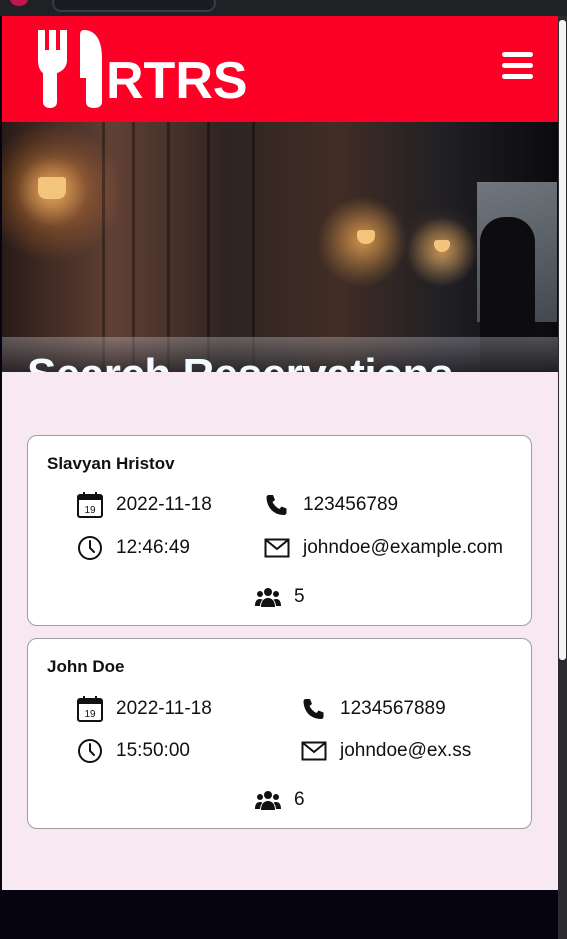  I want to click on logo-text: RTRS, so click(176, 80).